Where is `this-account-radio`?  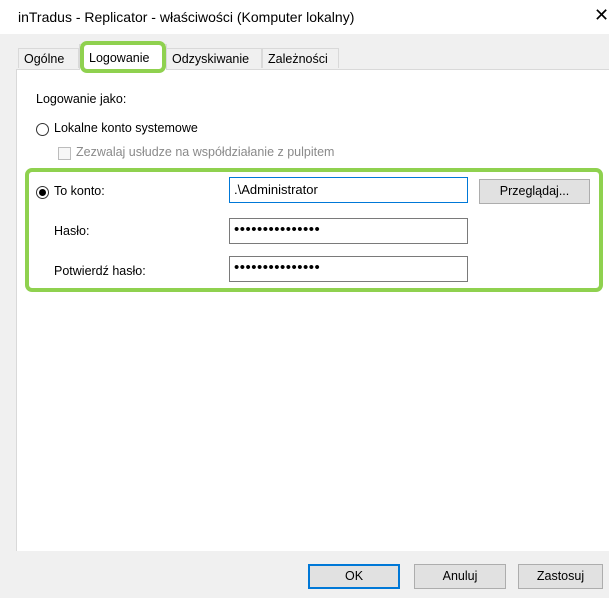 this-account-radio is located at coordinates (42, 192).